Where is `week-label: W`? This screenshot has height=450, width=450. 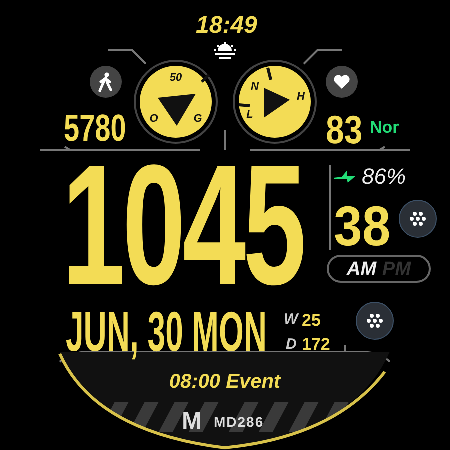 week-label: W is located at coordinates (291, 319).